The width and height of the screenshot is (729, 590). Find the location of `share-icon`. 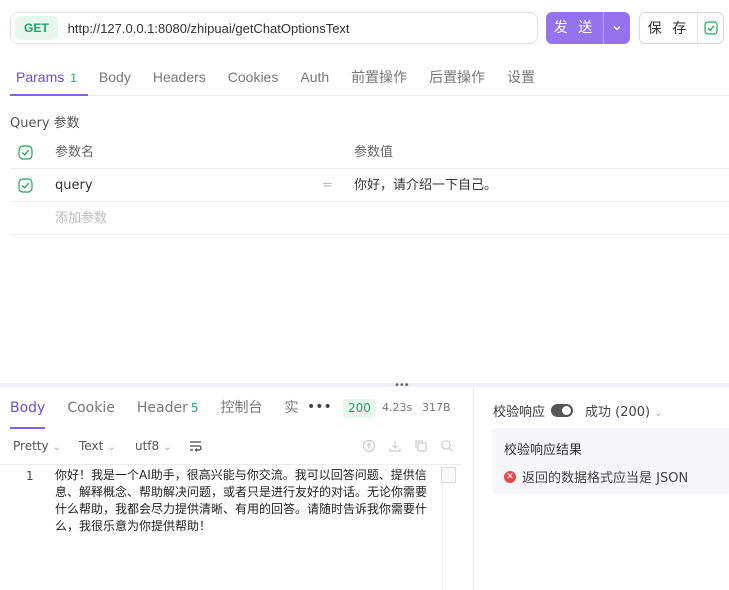

share-icon is located at coordinates (369, 446).